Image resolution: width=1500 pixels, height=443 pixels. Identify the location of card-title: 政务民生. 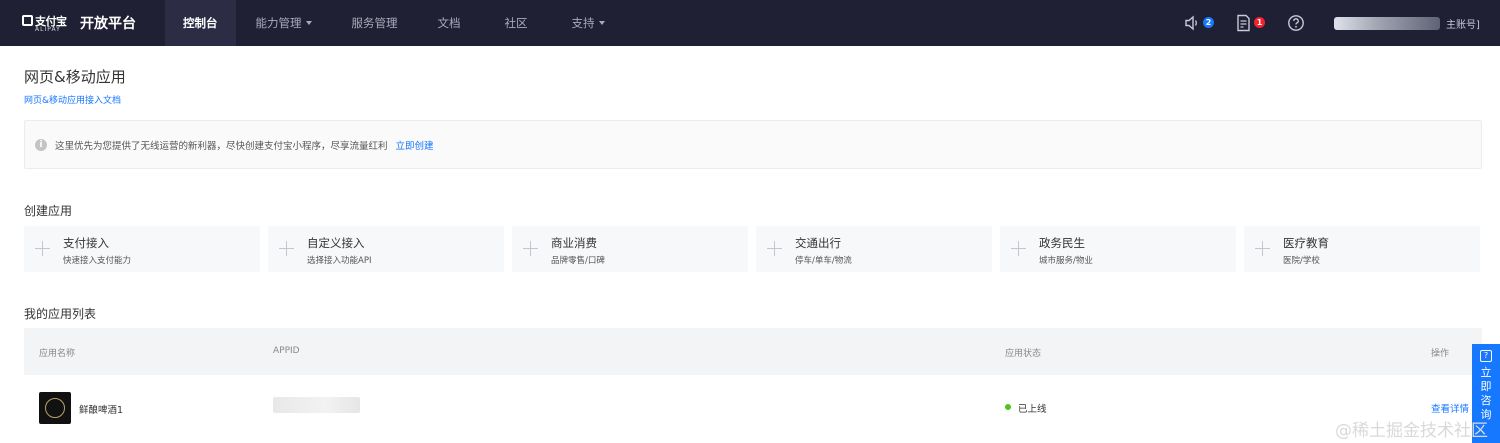
(1062, 243).